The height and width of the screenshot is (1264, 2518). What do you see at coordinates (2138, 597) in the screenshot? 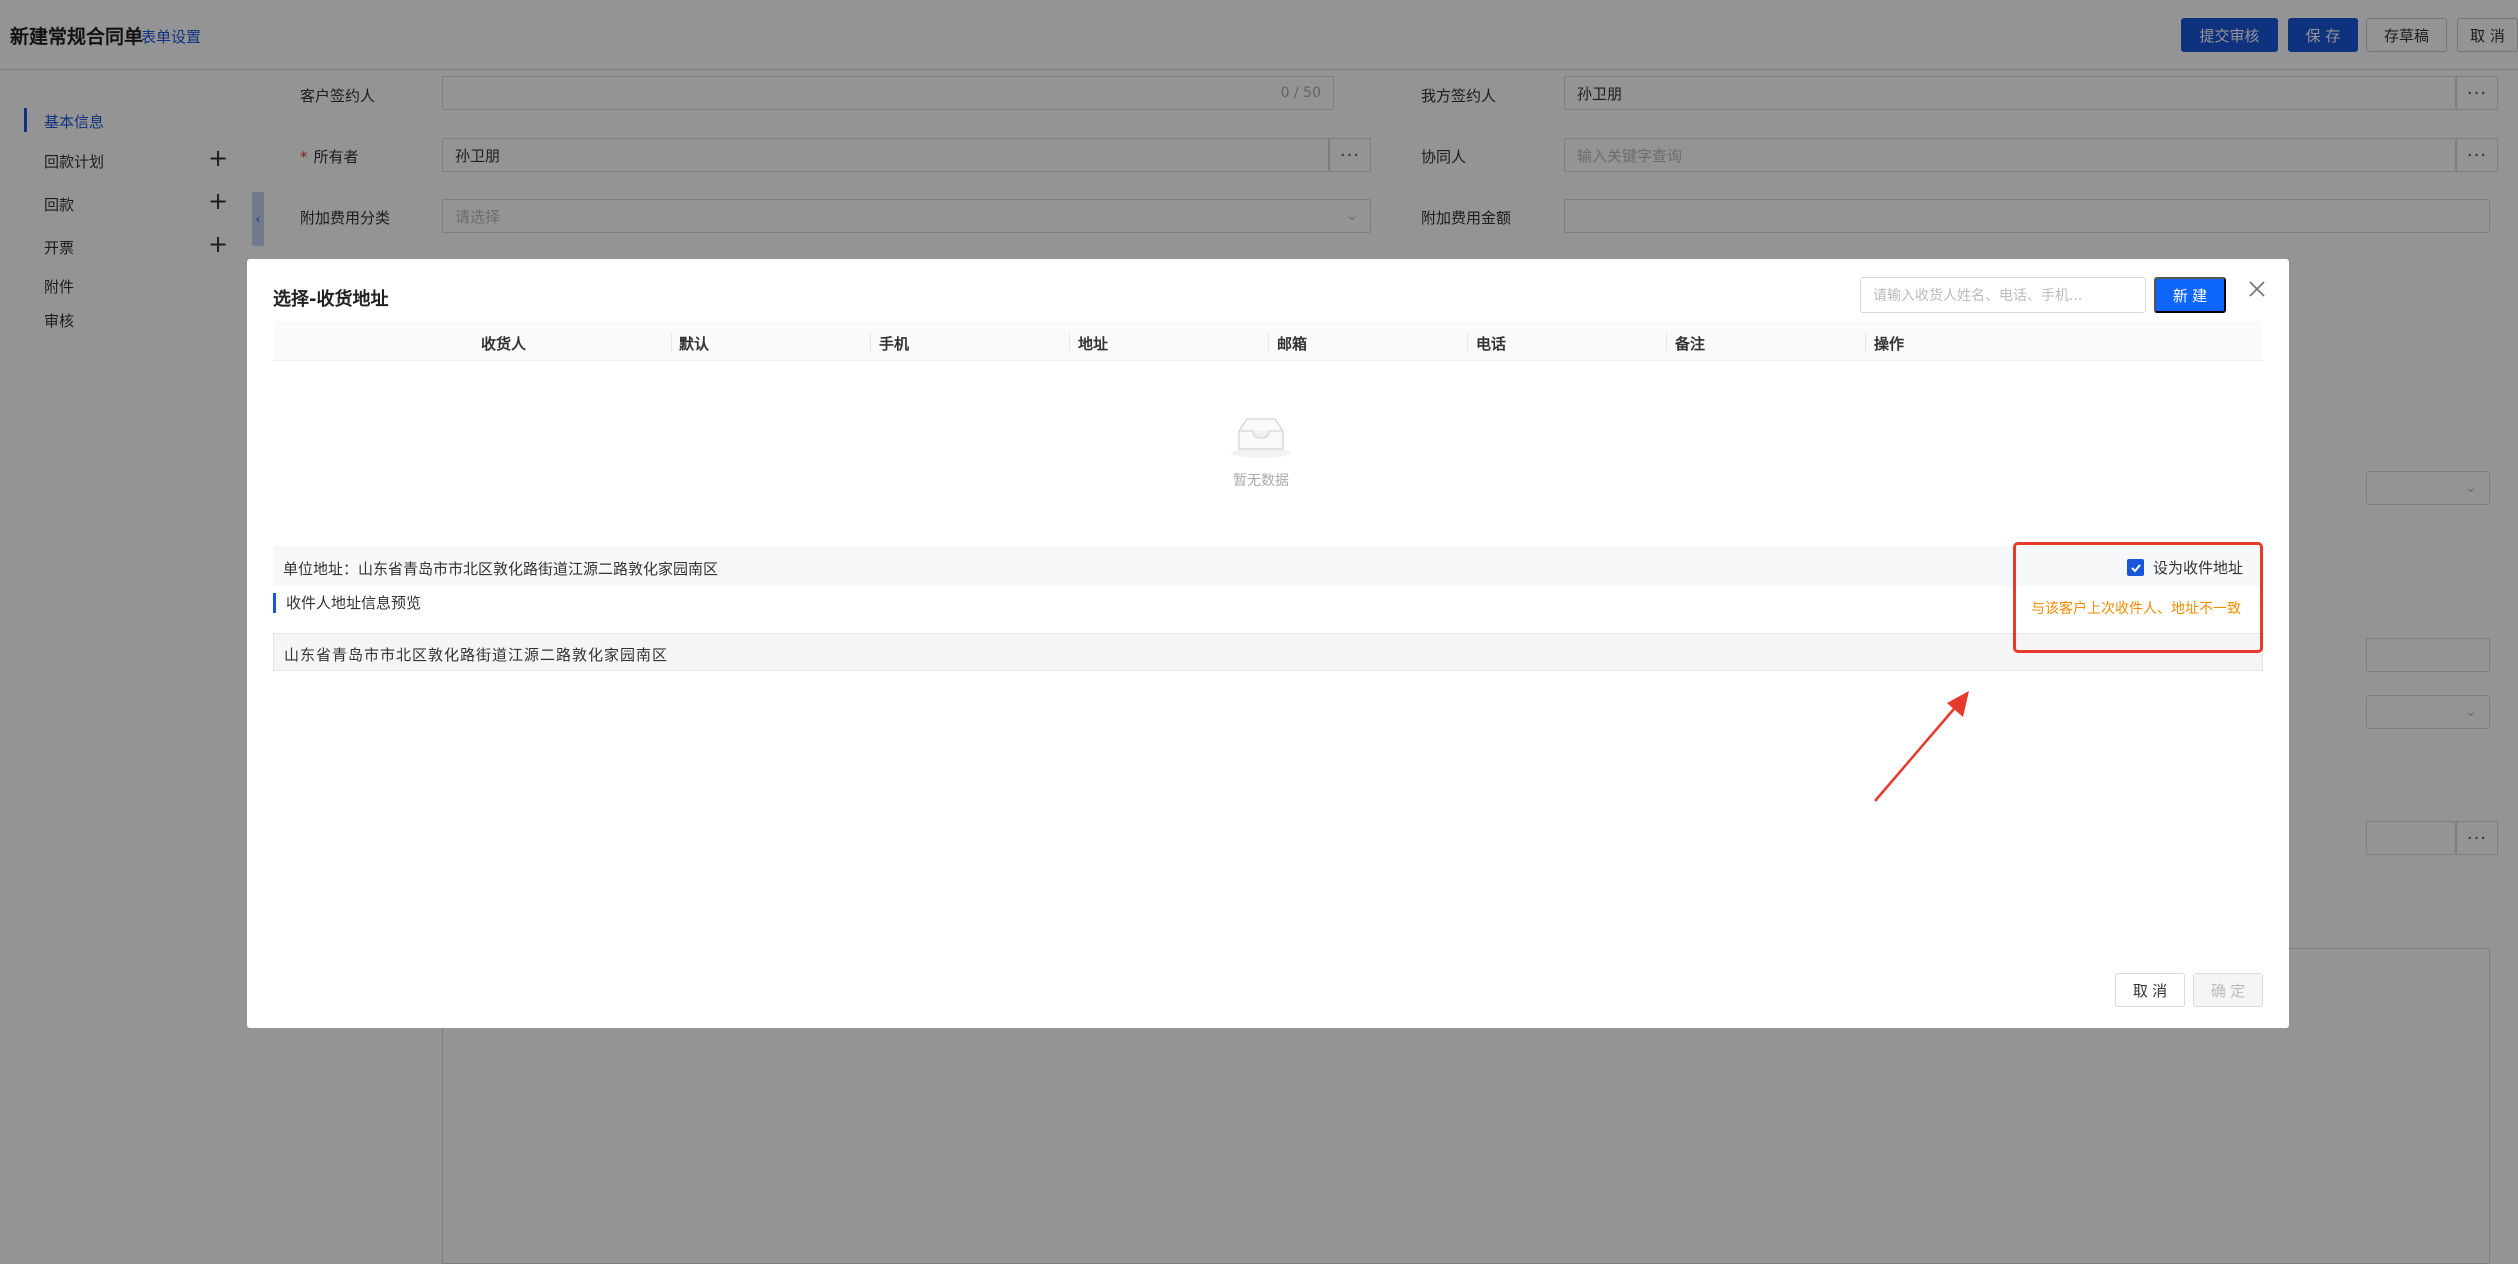
I see `annotation-highlight-box` at bounding box center [2138, 597].